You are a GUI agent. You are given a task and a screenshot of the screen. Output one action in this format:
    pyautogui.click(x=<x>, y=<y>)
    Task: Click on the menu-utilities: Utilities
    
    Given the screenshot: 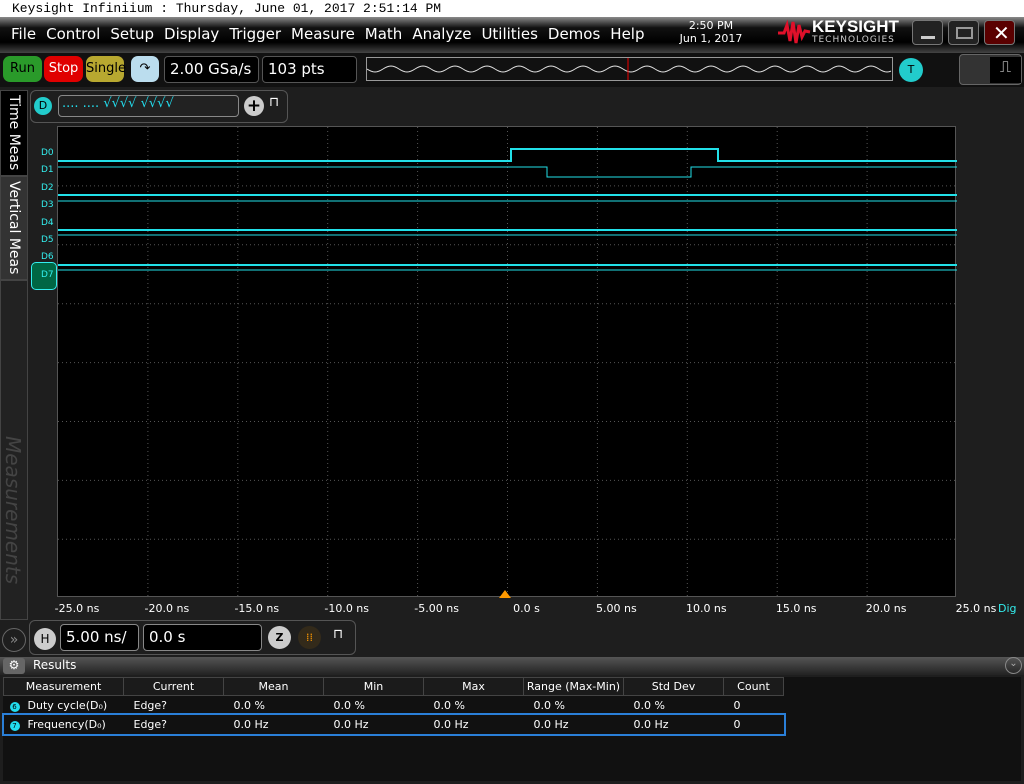 What is the action you would take?
    pyautogui.click(x=509, y=34)
    